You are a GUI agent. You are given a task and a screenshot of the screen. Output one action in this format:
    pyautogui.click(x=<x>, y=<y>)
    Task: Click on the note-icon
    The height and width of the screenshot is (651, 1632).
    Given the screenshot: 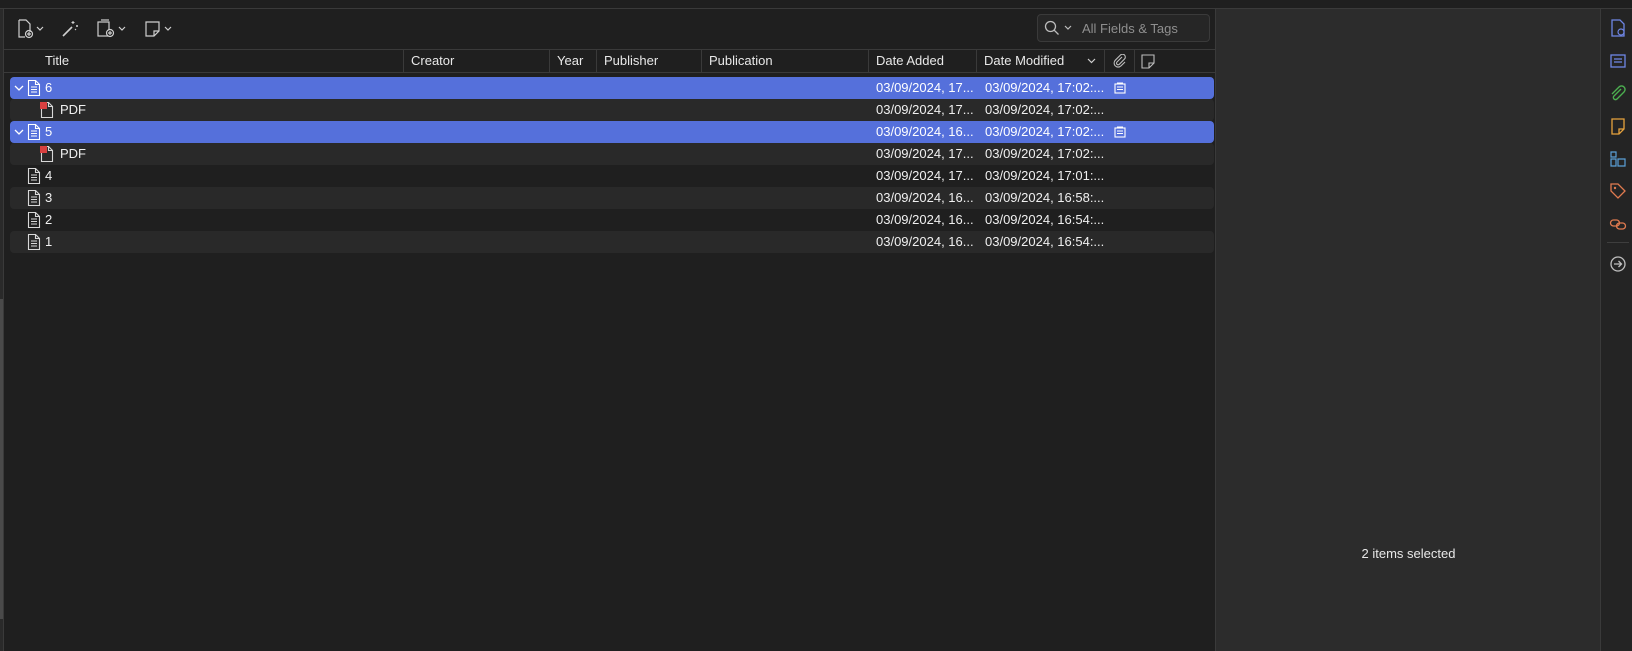 What is the action you would take?
    pyautogui.click(x=1148, y=61)
    